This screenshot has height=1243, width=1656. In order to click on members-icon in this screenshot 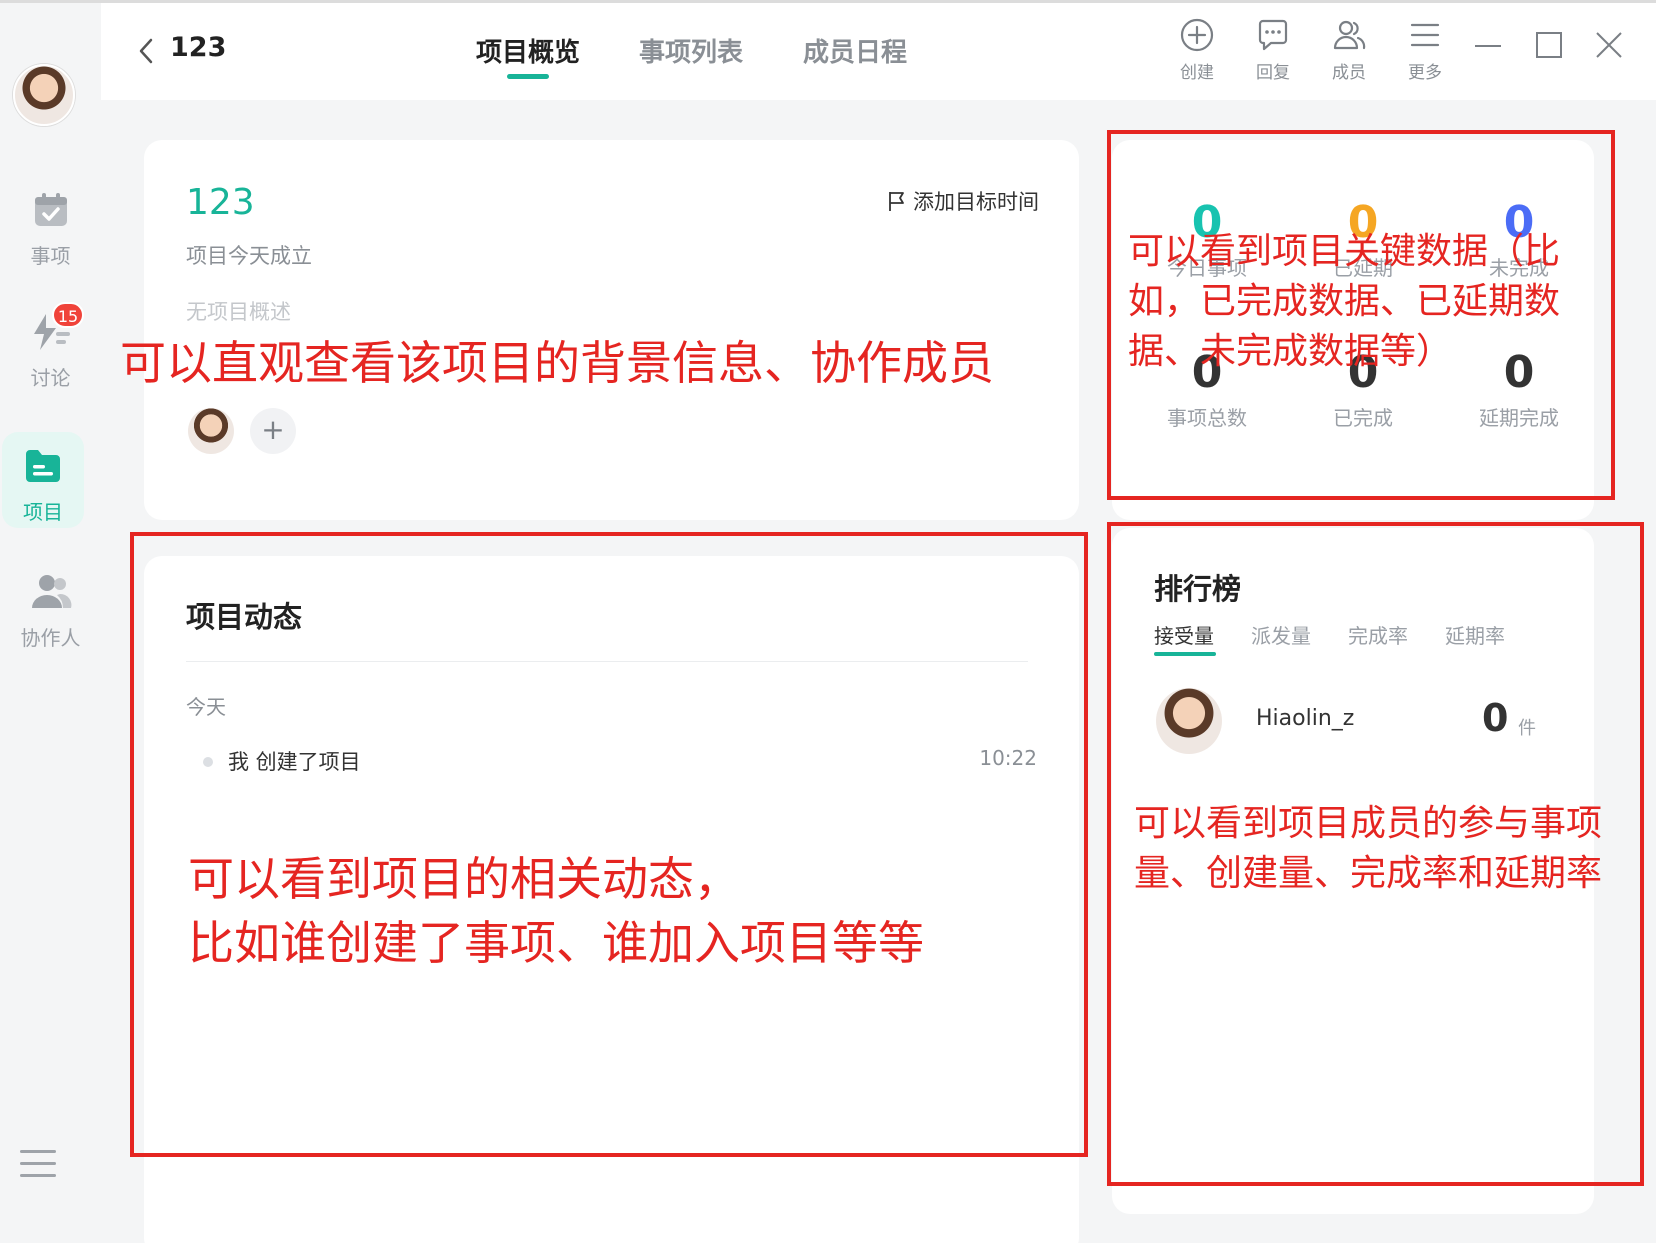, I will do `click(1349, 35)`.